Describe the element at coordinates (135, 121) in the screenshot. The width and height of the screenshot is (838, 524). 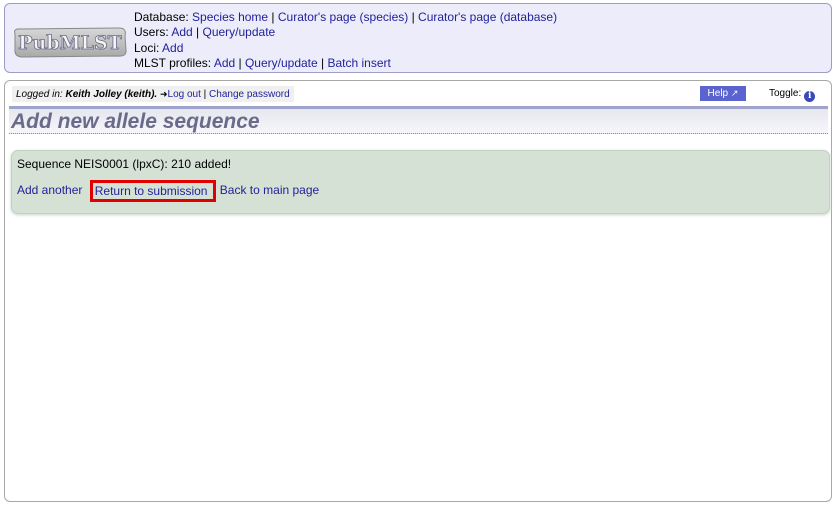
I see `page-title: Add new allele sequence` at that location.